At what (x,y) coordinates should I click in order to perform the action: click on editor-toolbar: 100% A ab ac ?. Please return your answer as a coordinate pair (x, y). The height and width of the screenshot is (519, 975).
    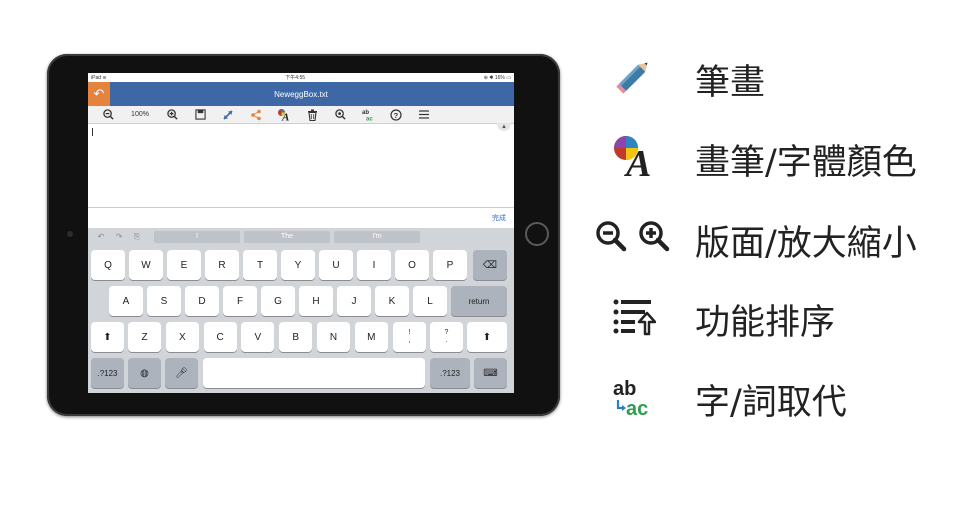
    Looking at the image, I should click on (301, 115).